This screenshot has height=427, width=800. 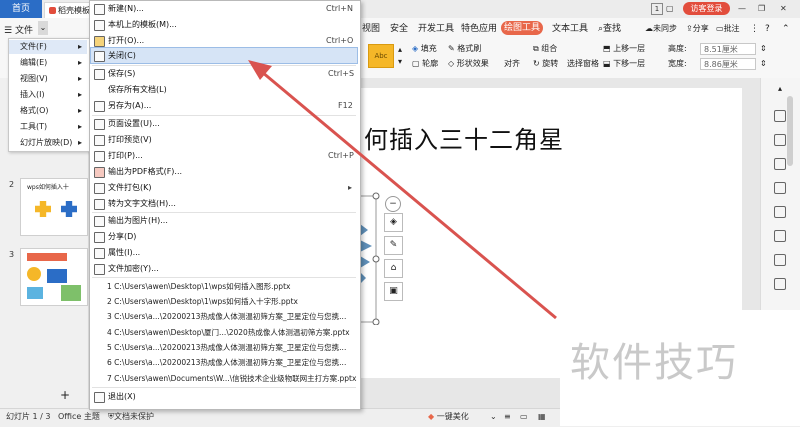 I want to click on animation-icon, so click(x=780, y=164).